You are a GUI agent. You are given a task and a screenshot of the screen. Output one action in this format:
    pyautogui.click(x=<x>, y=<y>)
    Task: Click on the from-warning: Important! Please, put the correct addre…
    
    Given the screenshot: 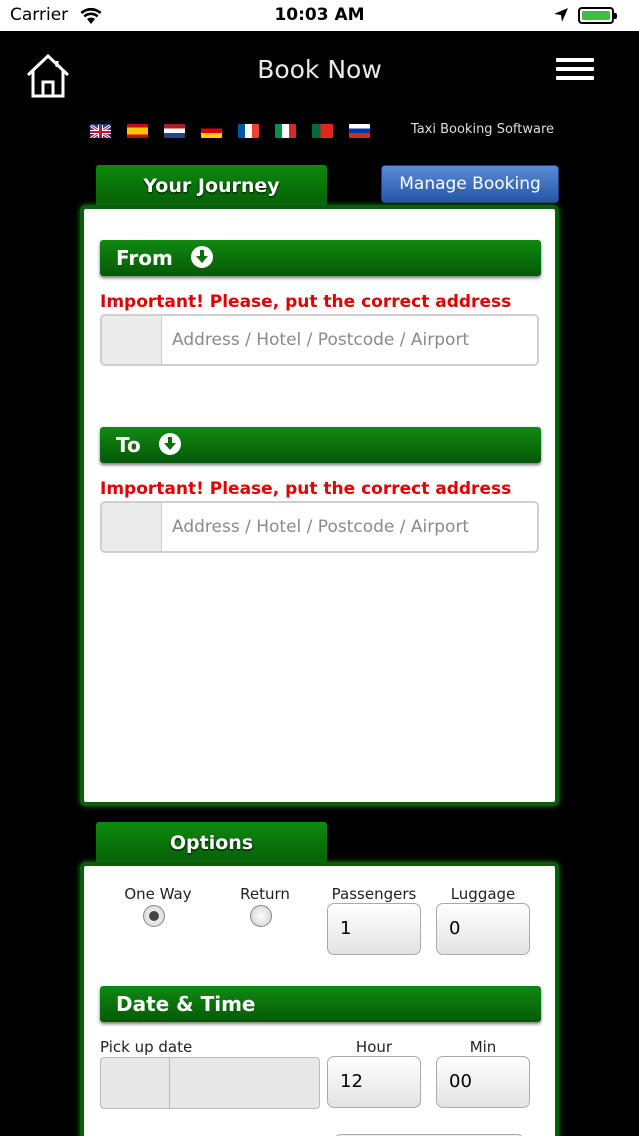 What is the action you would take?
    pyautogui.click(x=306, y=302)
    